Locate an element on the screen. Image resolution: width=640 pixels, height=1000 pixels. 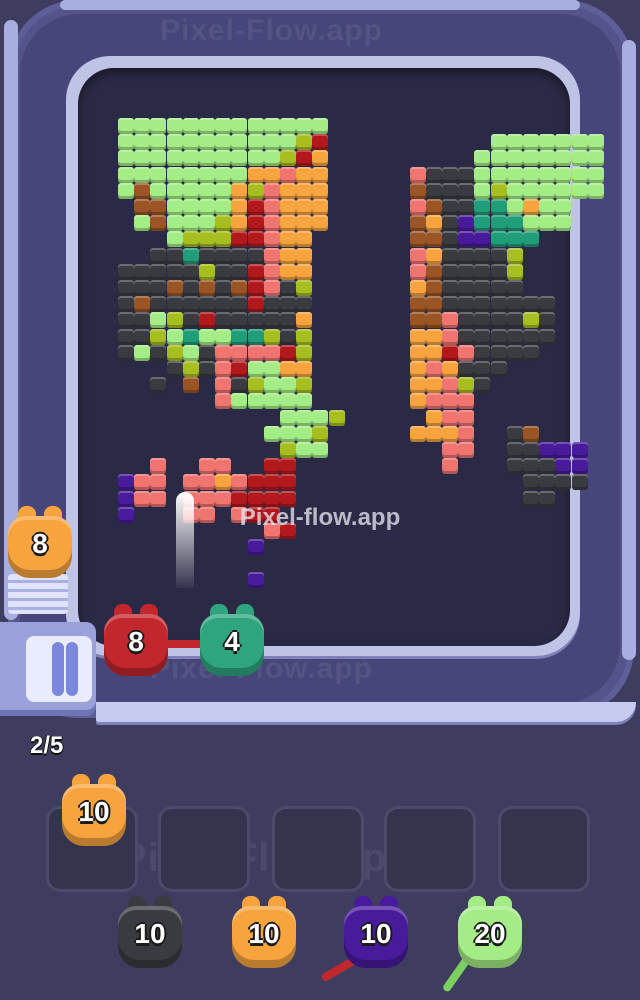
holding-slot-pig: 10 is located at coordinates (94, 812).